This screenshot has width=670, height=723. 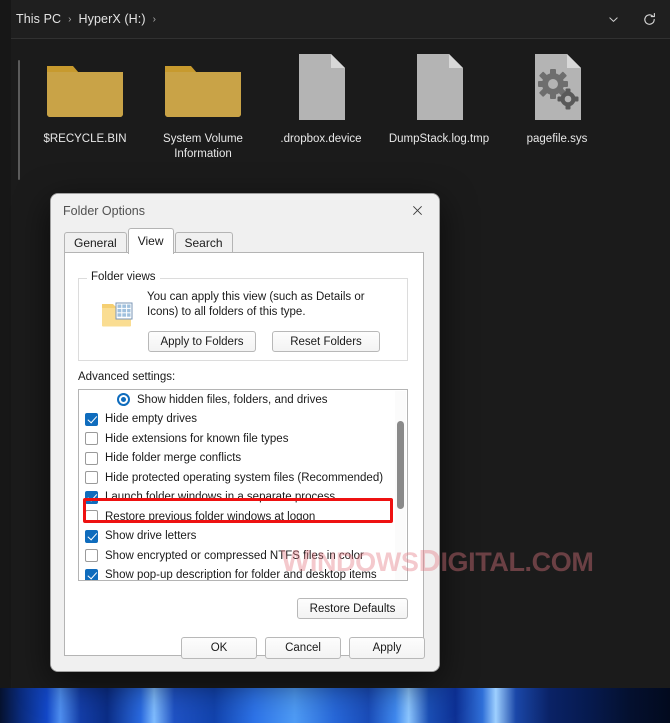 What do you see at coordinates (649, 19) in the screenshot?
I see `refresh-icon` at bounding box center [649, 19].